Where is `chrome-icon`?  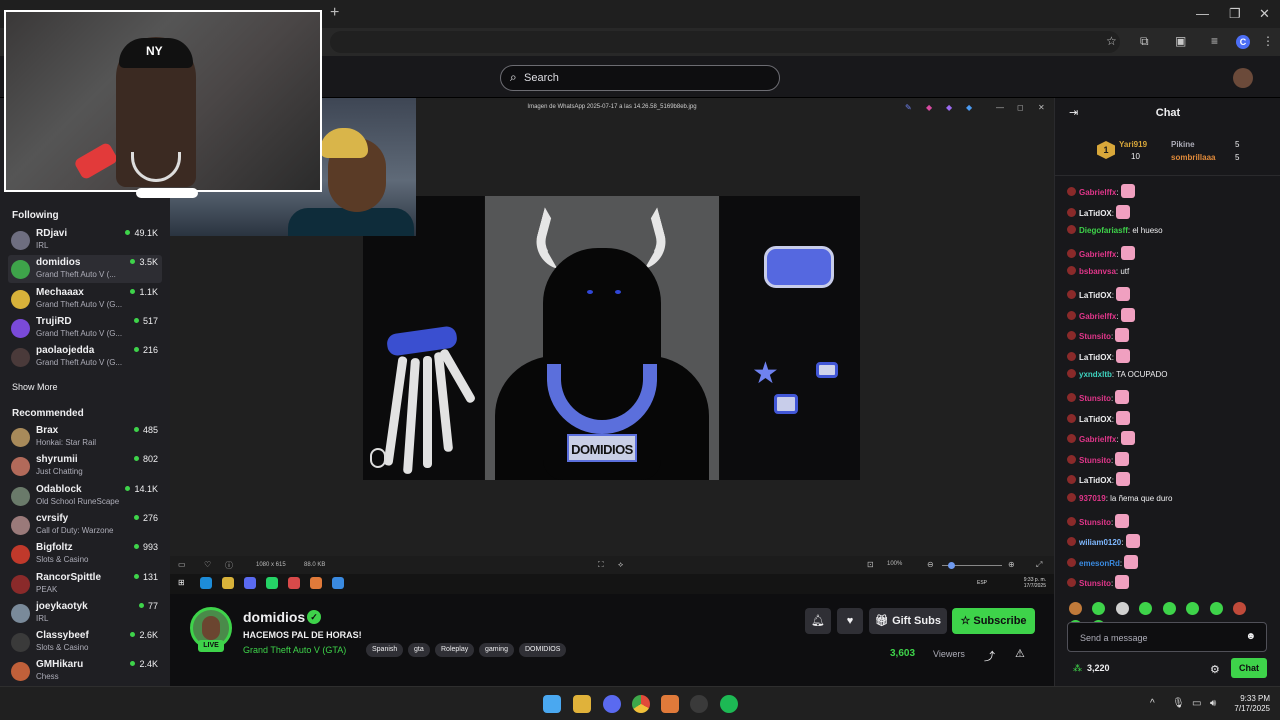 chrome-icon is located at coordinates (641, 704).